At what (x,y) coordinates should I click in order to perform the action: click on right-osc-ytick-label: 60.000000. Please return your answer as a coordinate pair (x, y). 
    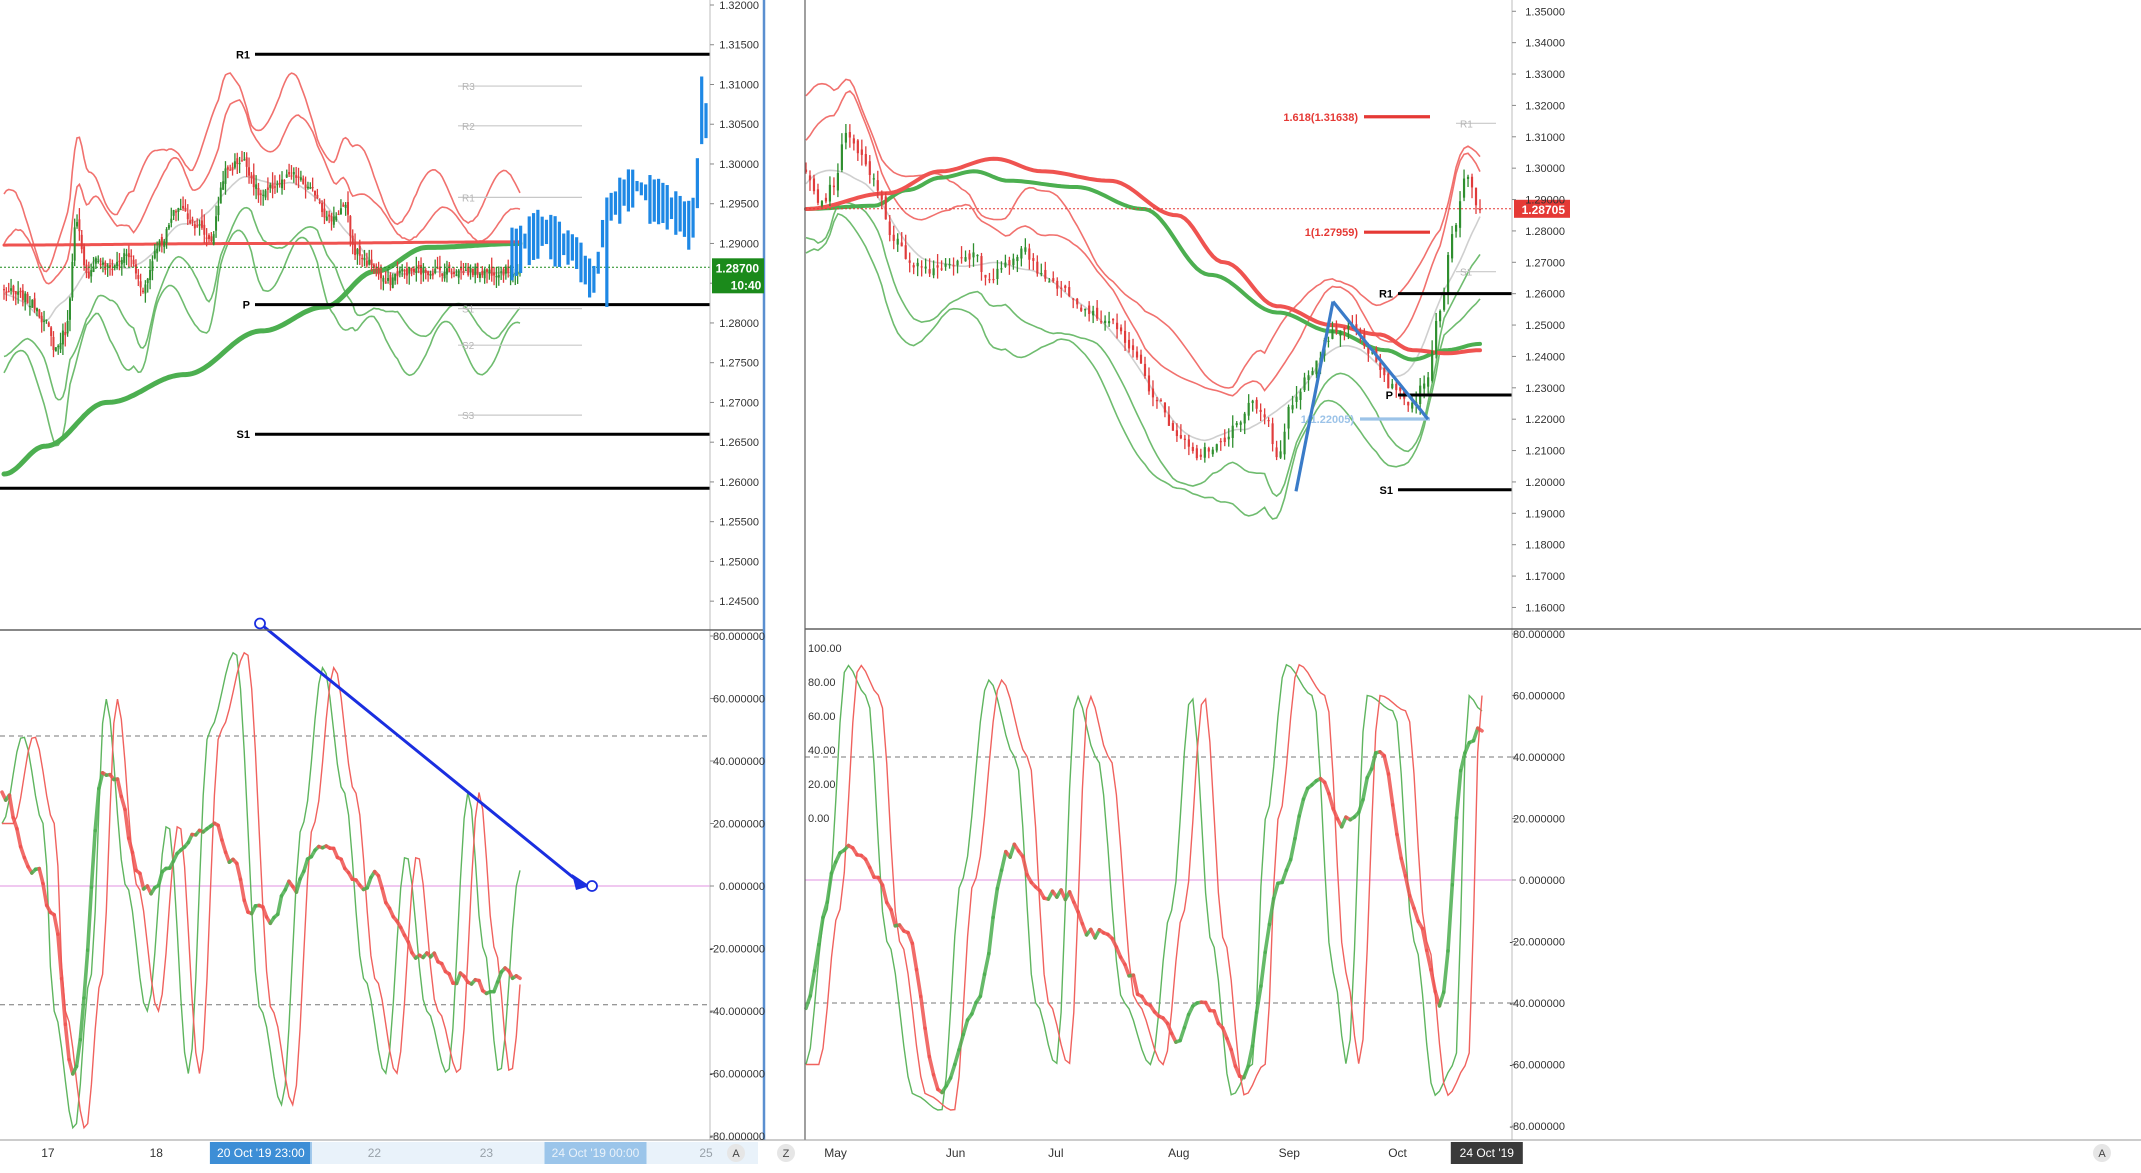
    Looking at the image, I should click on (1539, 697).